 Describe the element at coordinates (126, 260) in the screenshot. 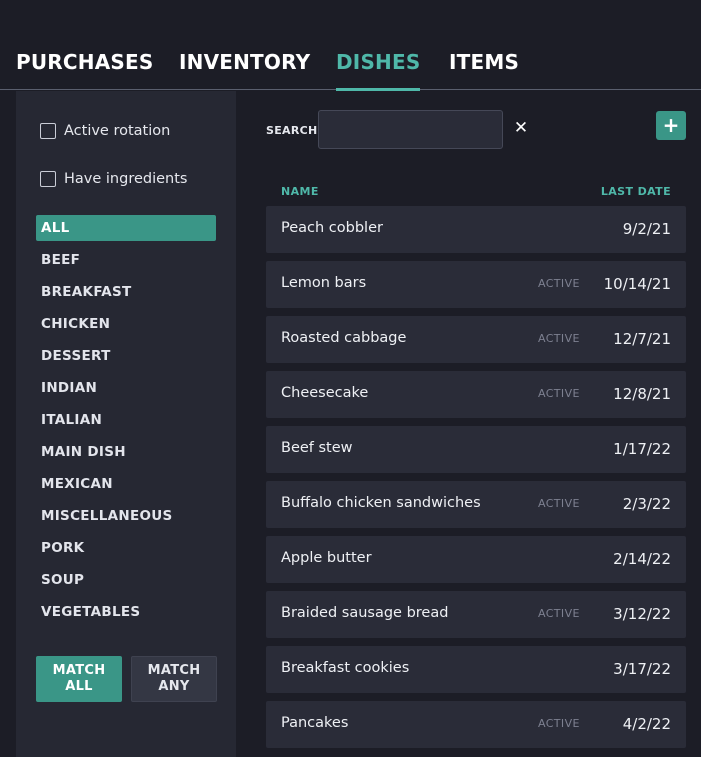

I see `category-beef: BEEF` at that location.